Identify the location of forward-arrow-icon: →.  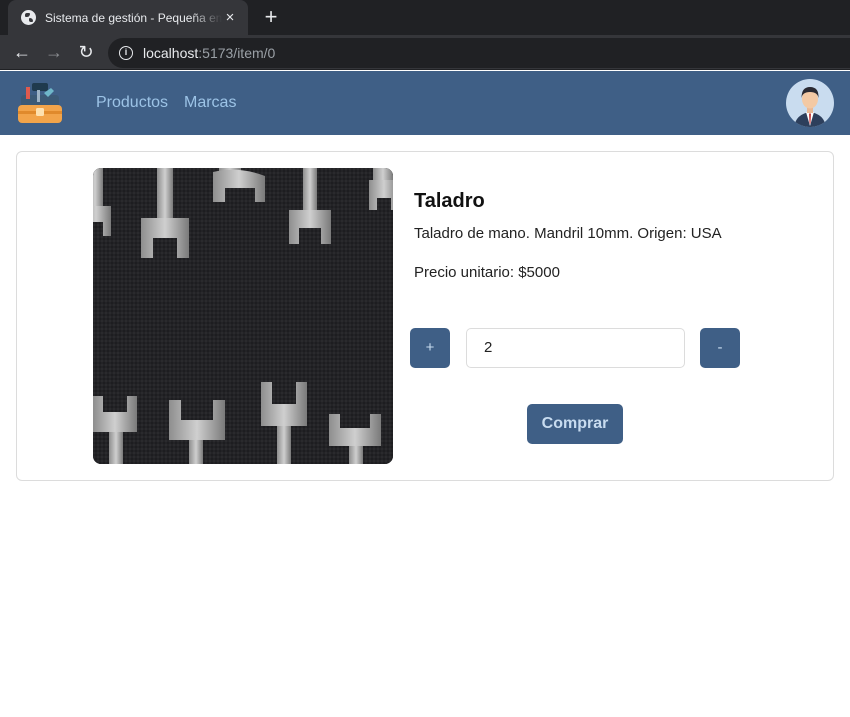
(54, 53).